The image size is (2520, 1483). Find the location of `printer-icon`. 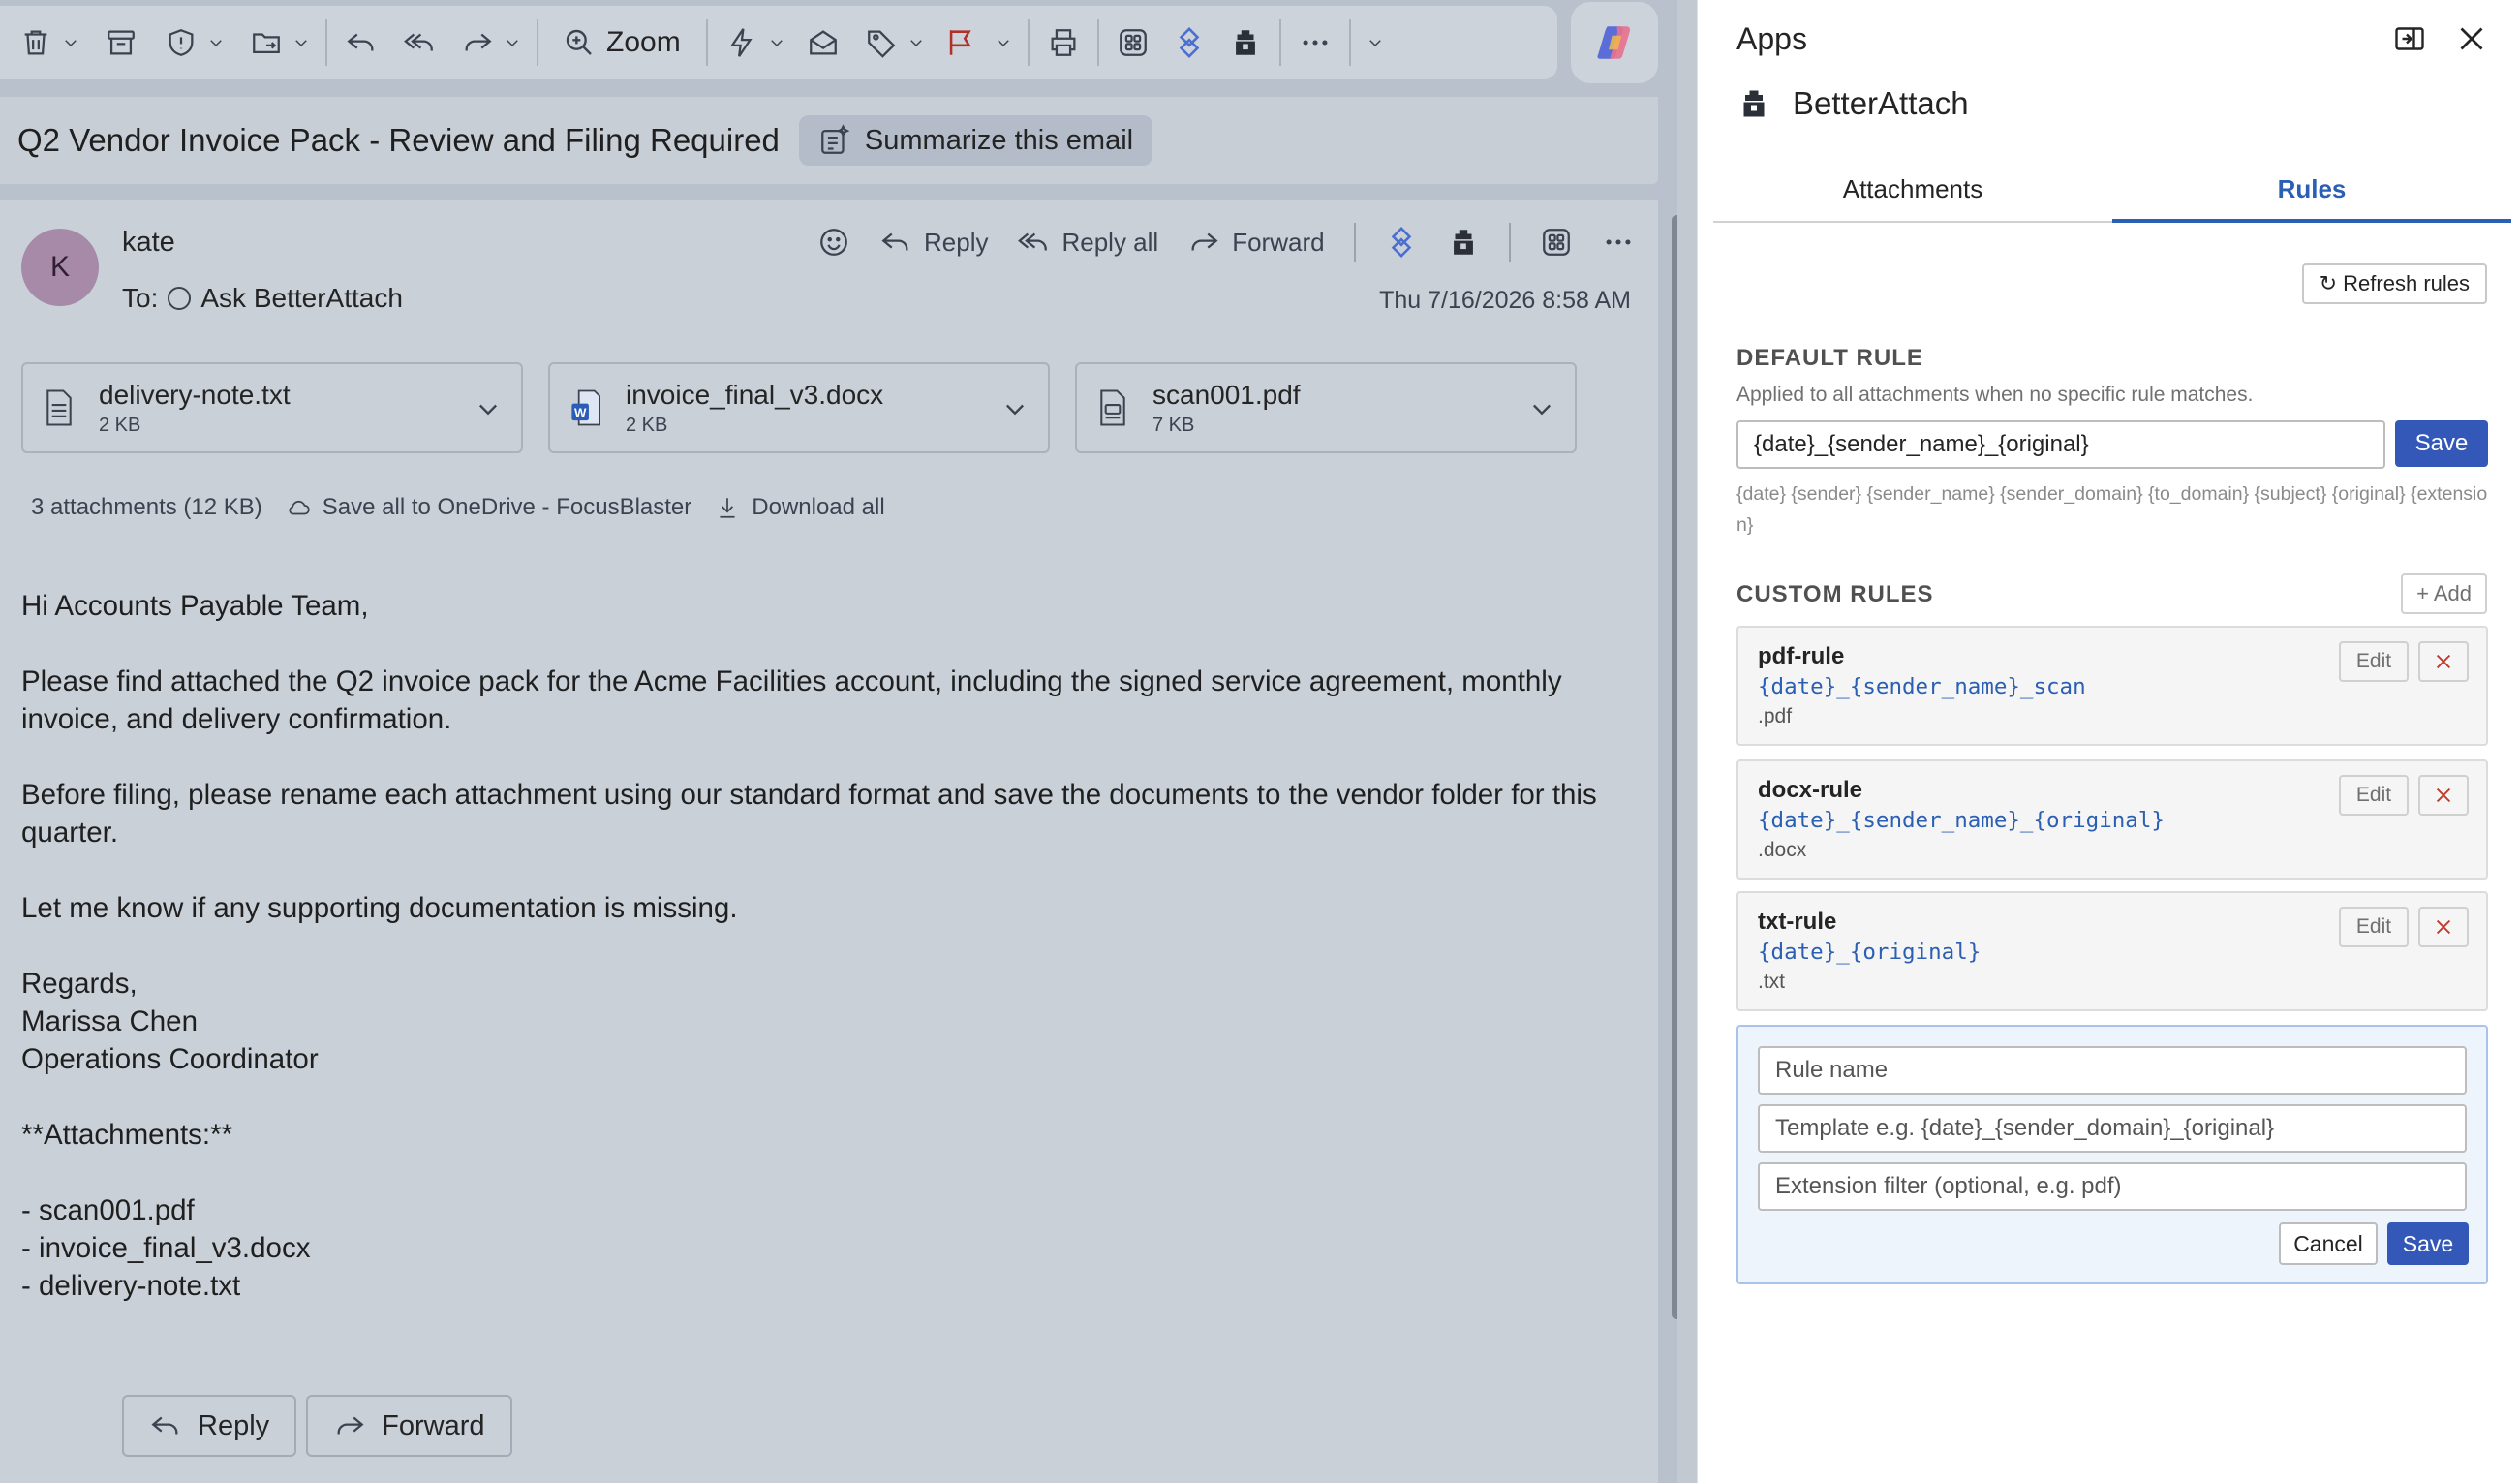

printer-icon is located at coordinates (1063, 43).